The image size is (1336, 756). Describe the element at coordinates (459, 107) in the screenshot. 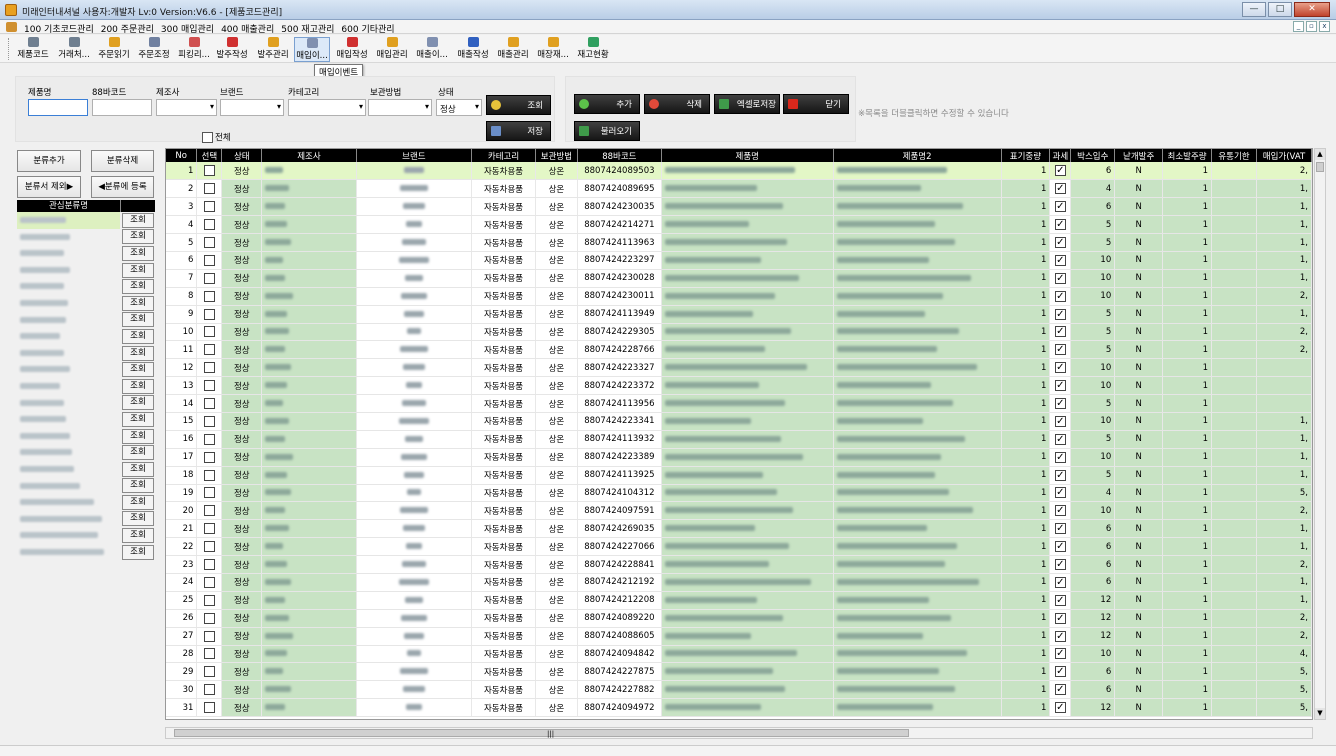

I see `status-select: 정상` at that location.